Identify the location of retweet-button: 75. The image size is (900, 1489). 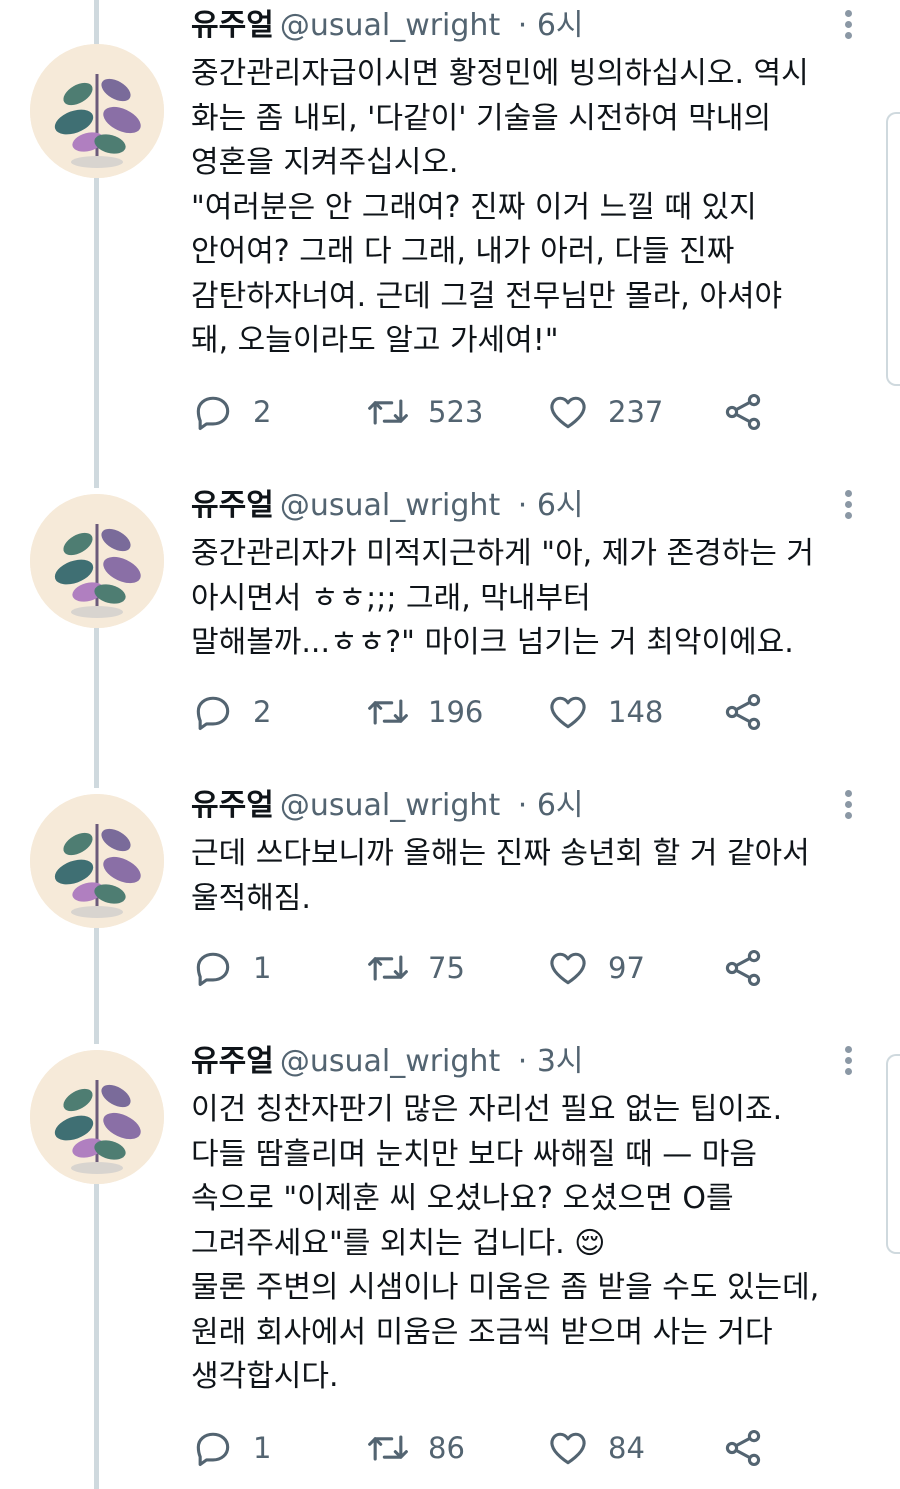
(415, 968).